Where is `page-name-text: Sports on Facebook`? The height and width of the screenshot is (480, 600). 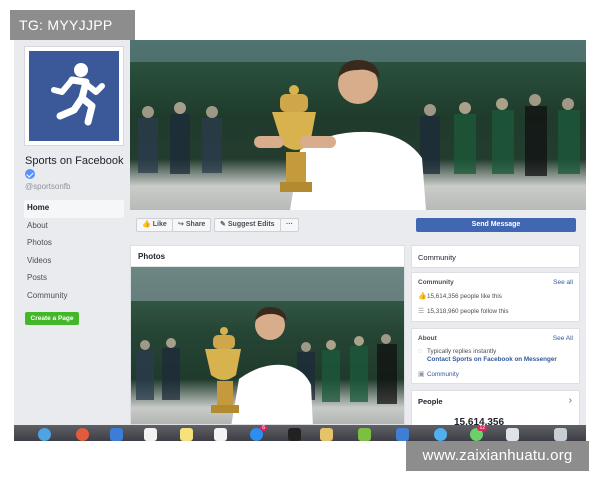
page-name-text: Sports on Facebook is located at coordinates (74, 161).